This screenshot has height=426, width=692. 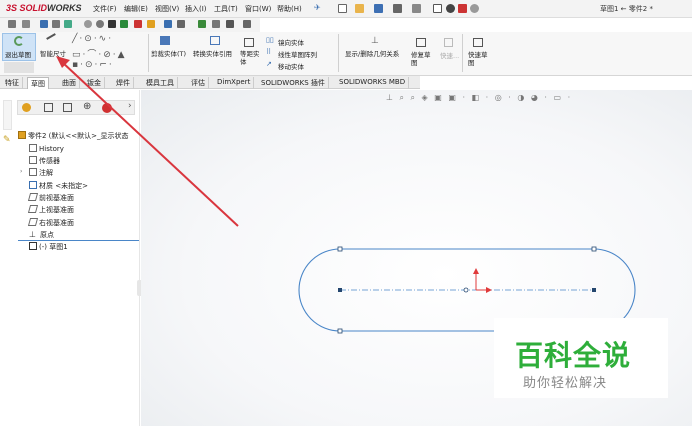 I want to click on watermark-subtitle: 助你轻松解决, so click(x=565, y=383).